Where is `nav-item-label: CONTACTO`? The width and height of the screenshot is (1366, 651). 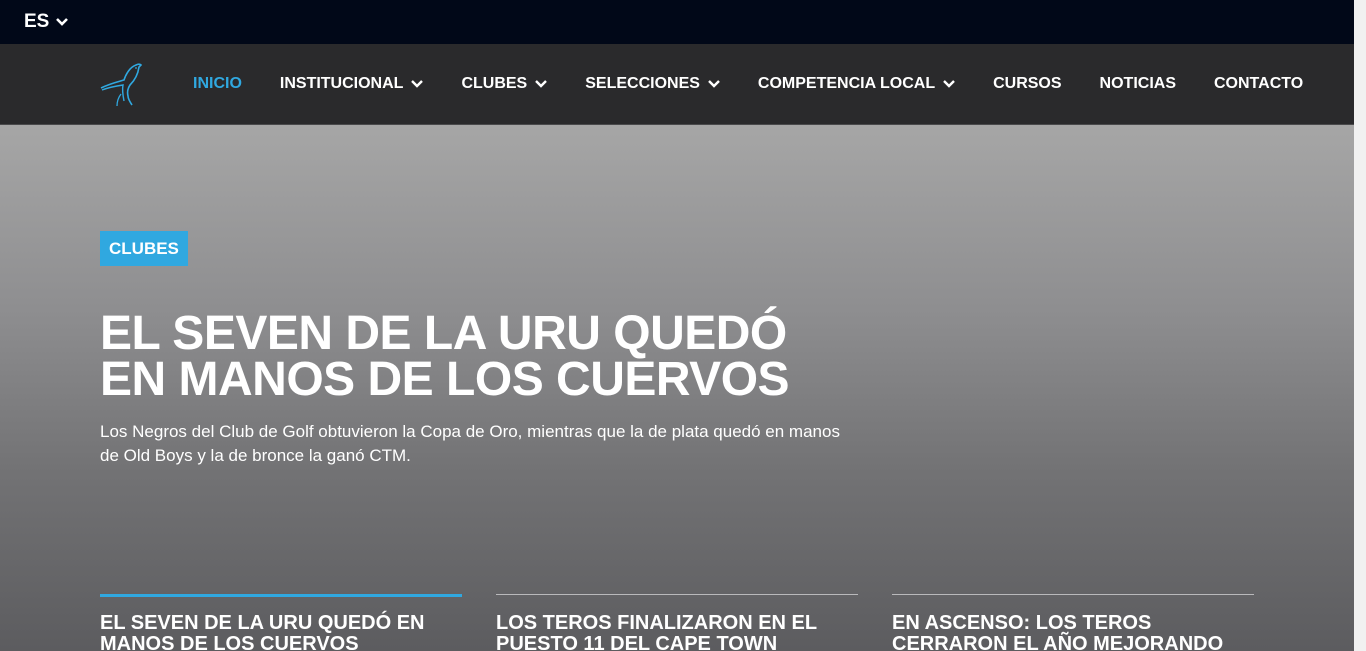
nav-item-label: CONTACTO is located at coordinates (1259, 83).